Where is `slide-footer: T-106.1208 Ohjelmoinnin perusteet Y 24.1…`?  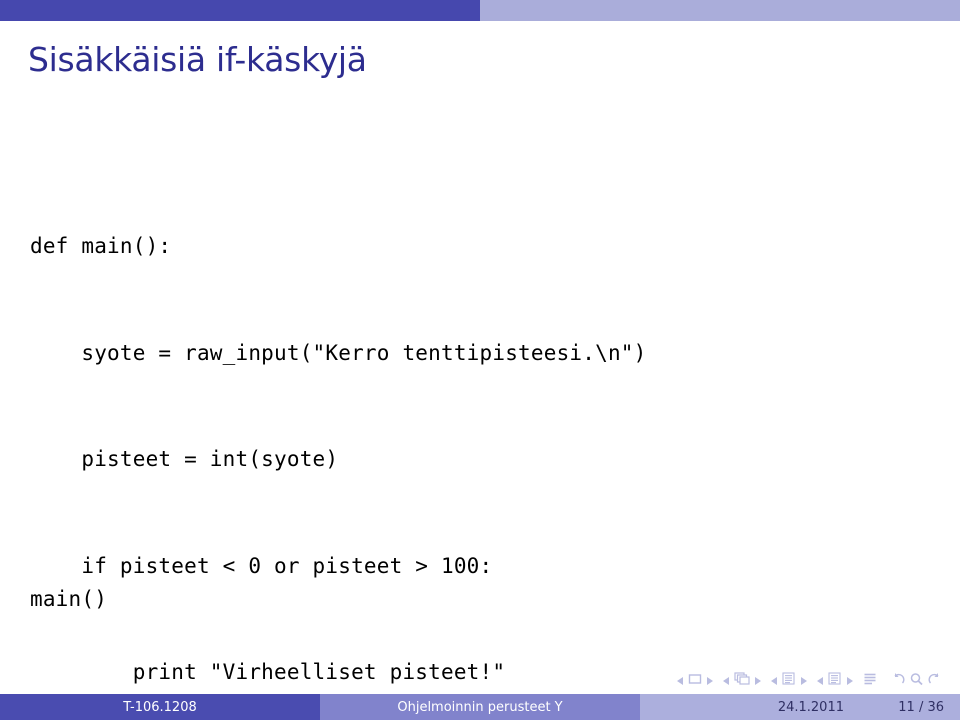
slide-footer: T-106.1208 Ohjelmoinnin perusteet Y 24.1… is located at coordinates (480, 707).